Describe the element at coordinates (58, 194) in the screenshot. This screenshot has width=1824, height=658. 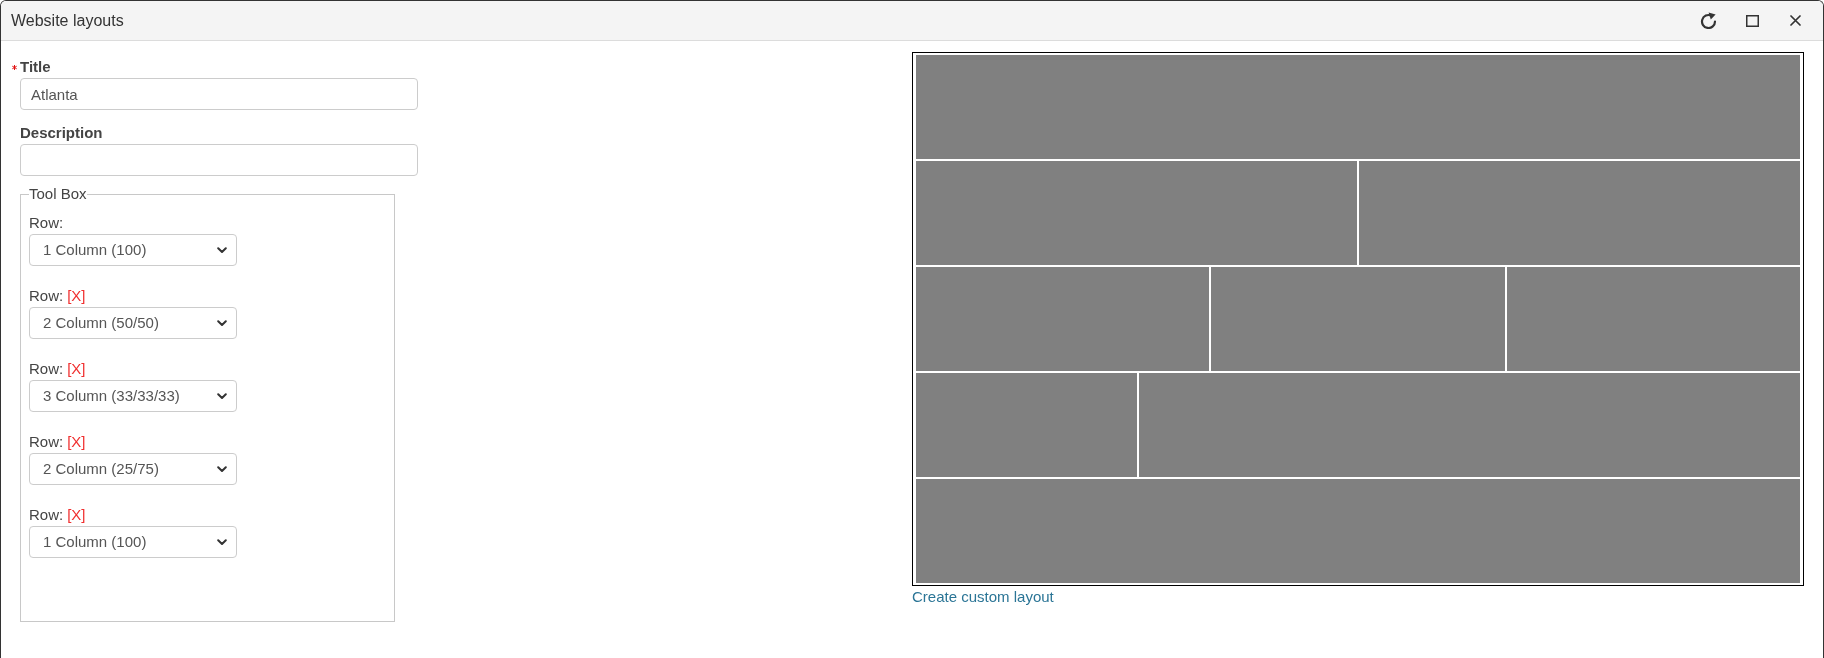
I see `toolbox-legend: Tool Box` at that location.